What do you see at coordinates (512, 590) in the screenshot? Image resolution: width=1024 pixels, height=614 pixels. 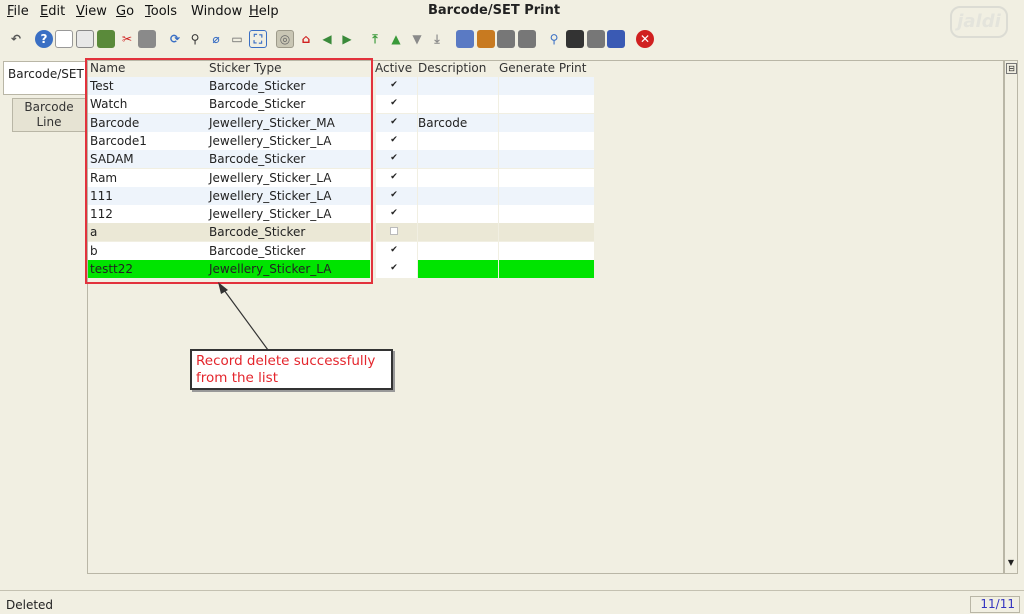 I see `status-divider` at bounding box center [512, 590].